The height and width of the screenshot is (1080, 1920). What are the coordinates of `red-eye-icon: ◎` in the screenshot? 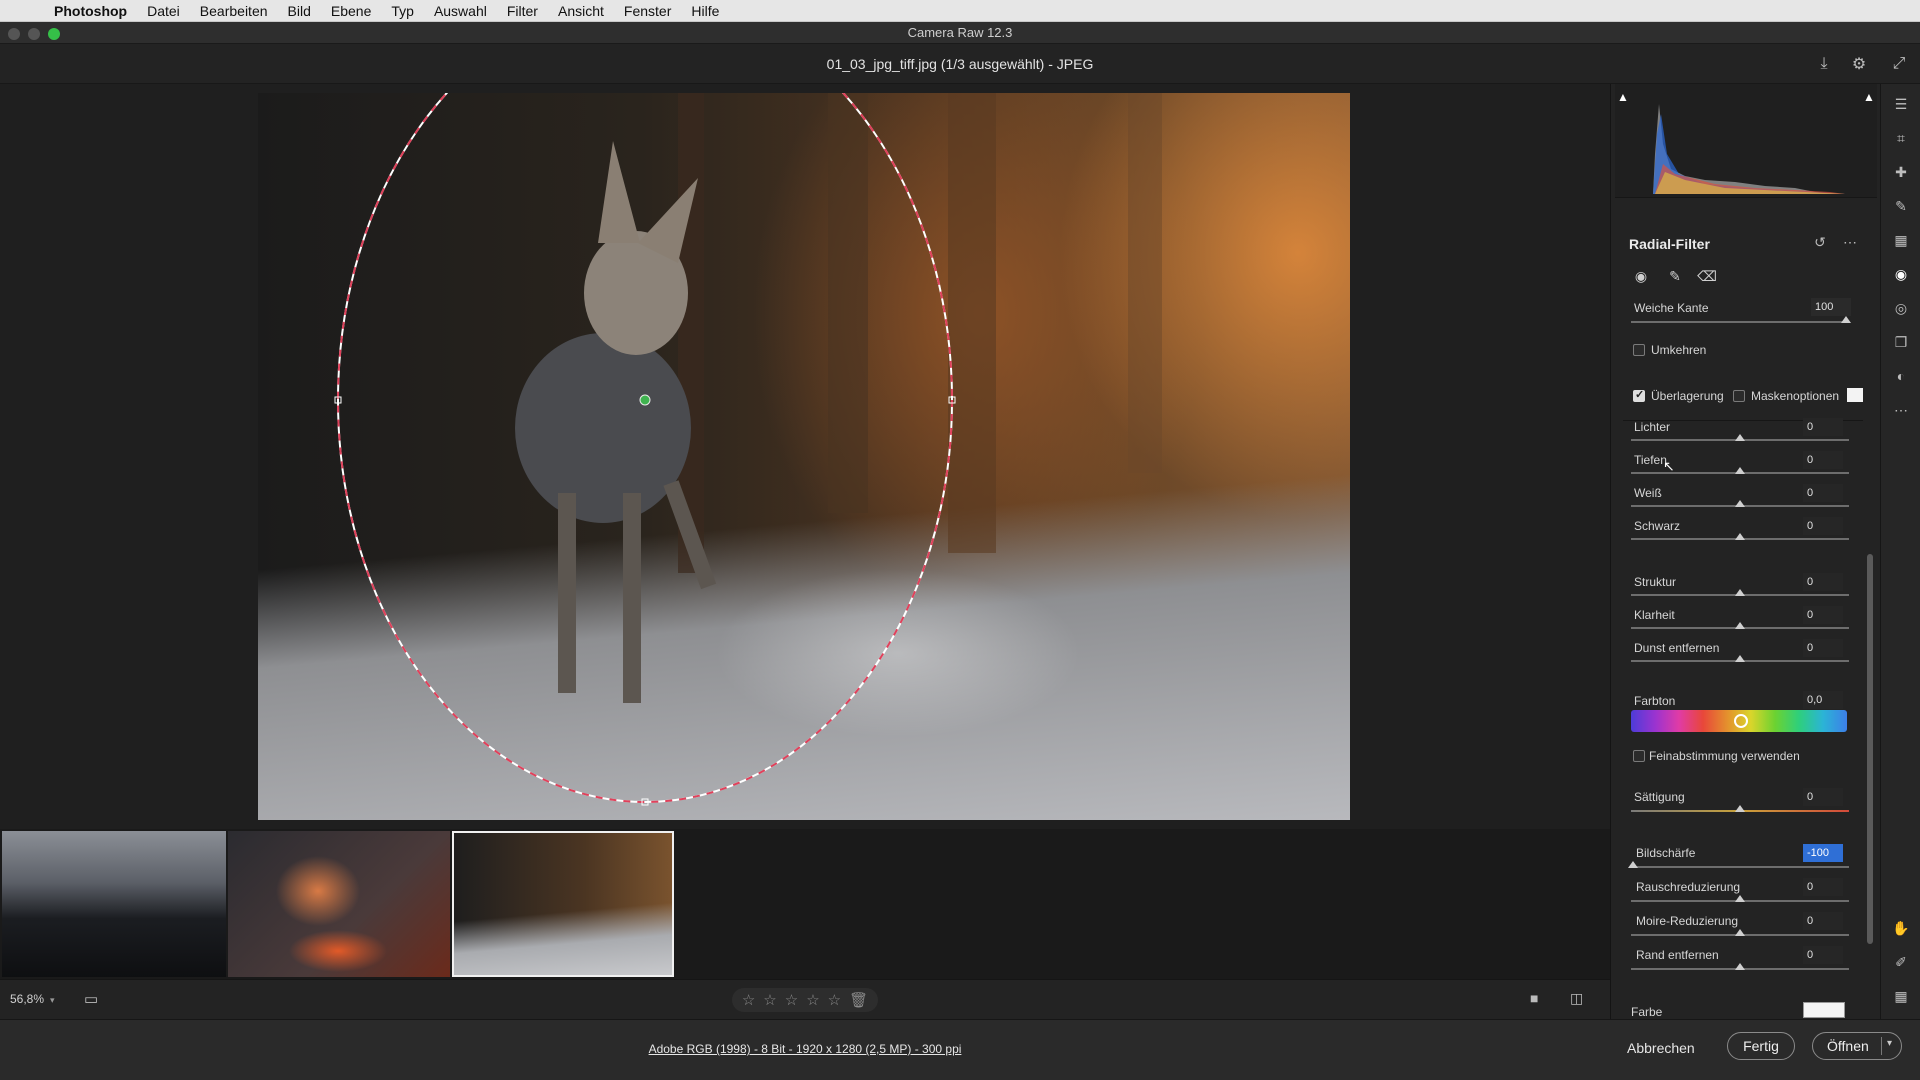 It's located at (1901, 308).